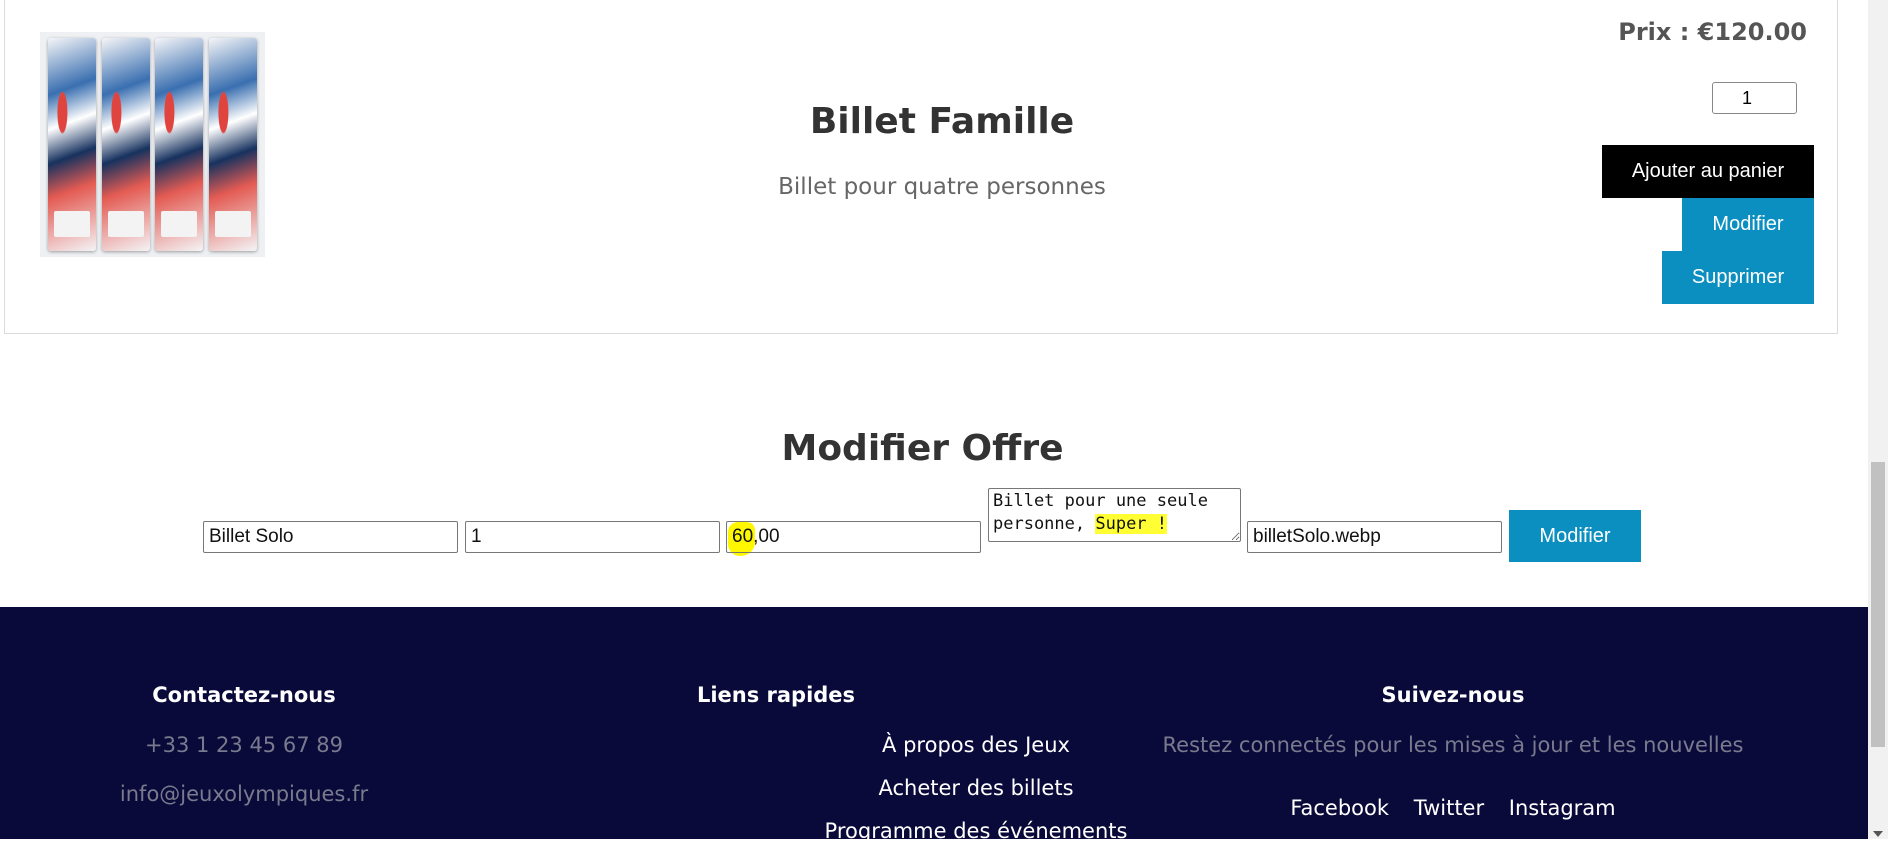 The height and width of the screenshot is (843, 1888). Describe the element at coordinates (1562, 808) in the screenshot. I see `instagram-link: Instagram` at that location.